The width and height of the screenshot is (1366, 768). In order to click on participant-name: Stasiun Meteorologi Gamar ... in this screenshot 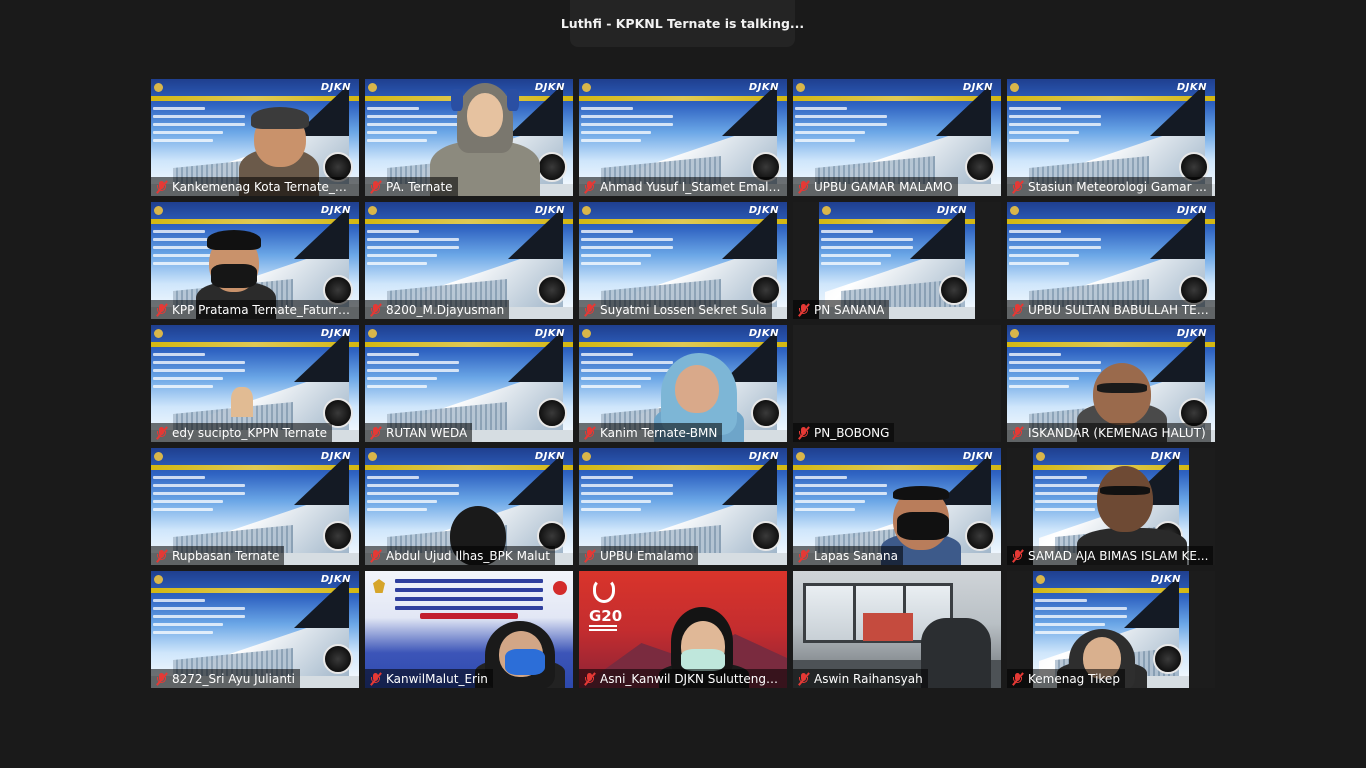, I will do `click(1117, 186)`.